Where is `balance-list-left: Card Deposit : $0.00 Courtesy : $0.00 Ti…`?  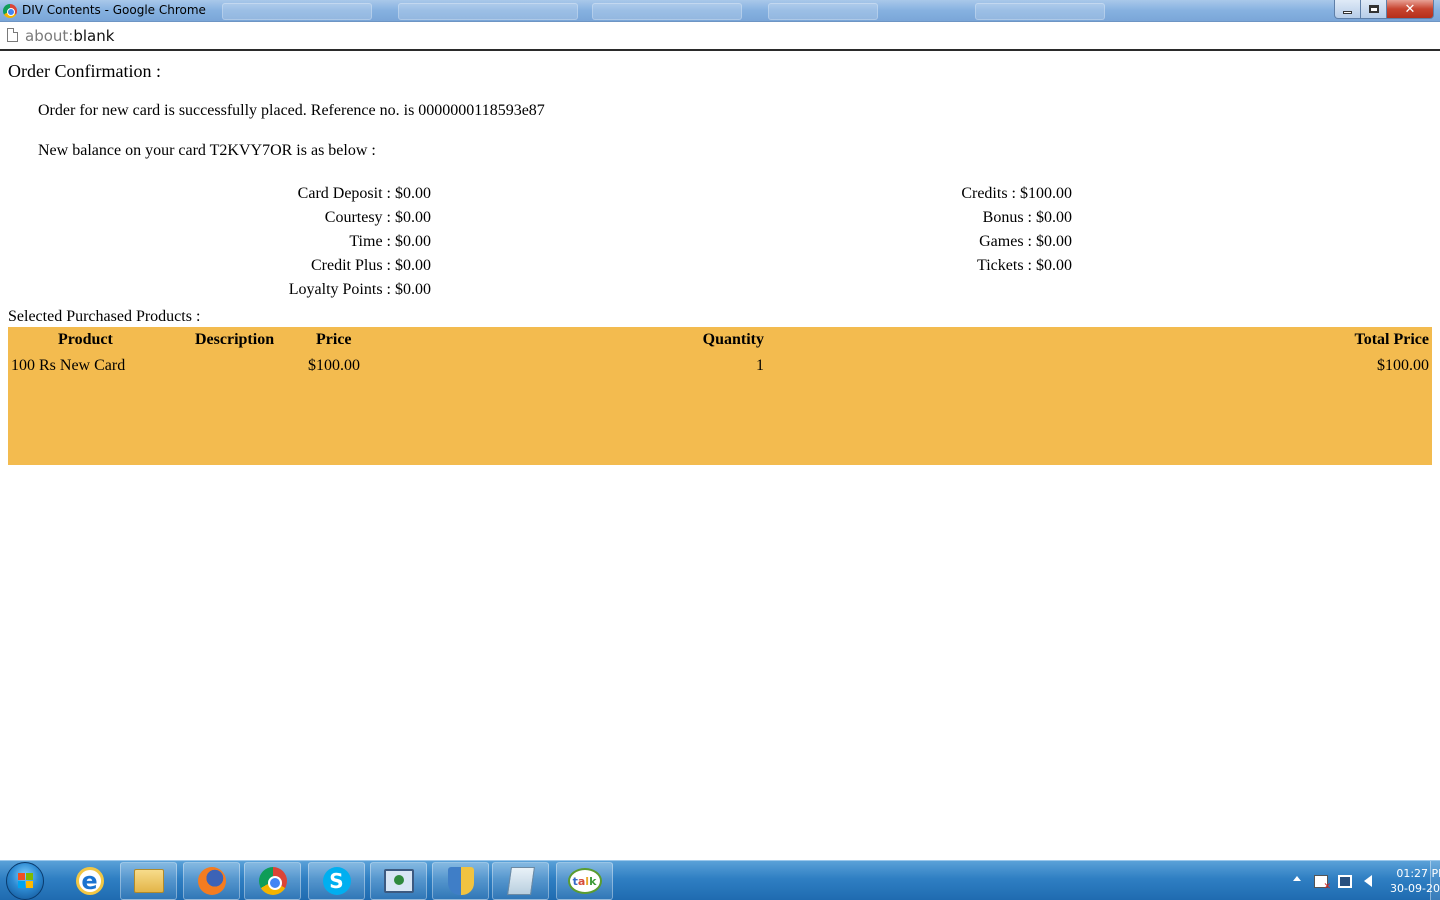 balance-list-left: Card Deposit : $0.00 Courtesy : $0.00 Ti… is located at coordinates (215, 242).